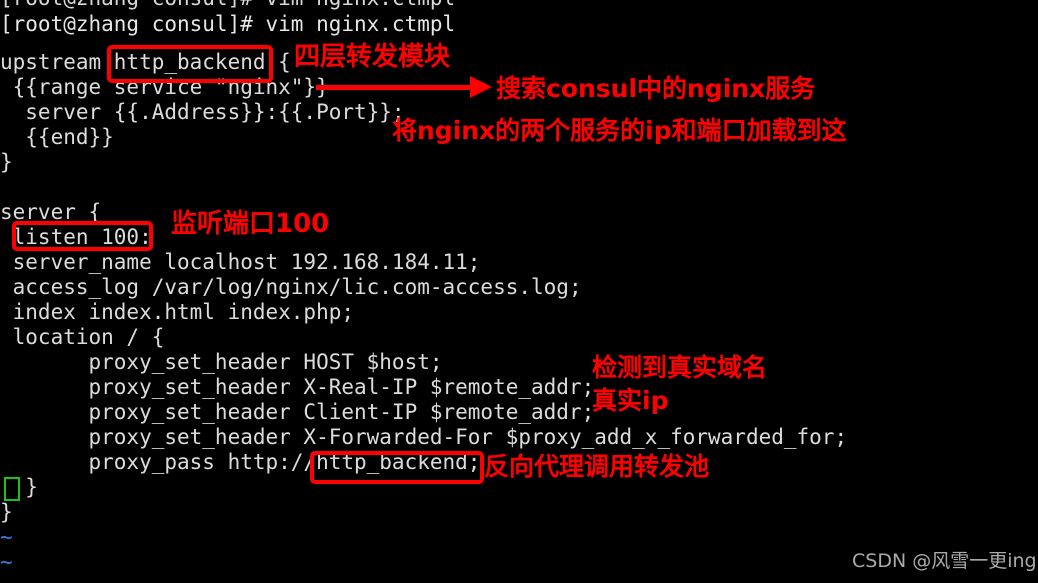  I want to click on code-line-upstream: upstream http_backend {, so click(145, 62).